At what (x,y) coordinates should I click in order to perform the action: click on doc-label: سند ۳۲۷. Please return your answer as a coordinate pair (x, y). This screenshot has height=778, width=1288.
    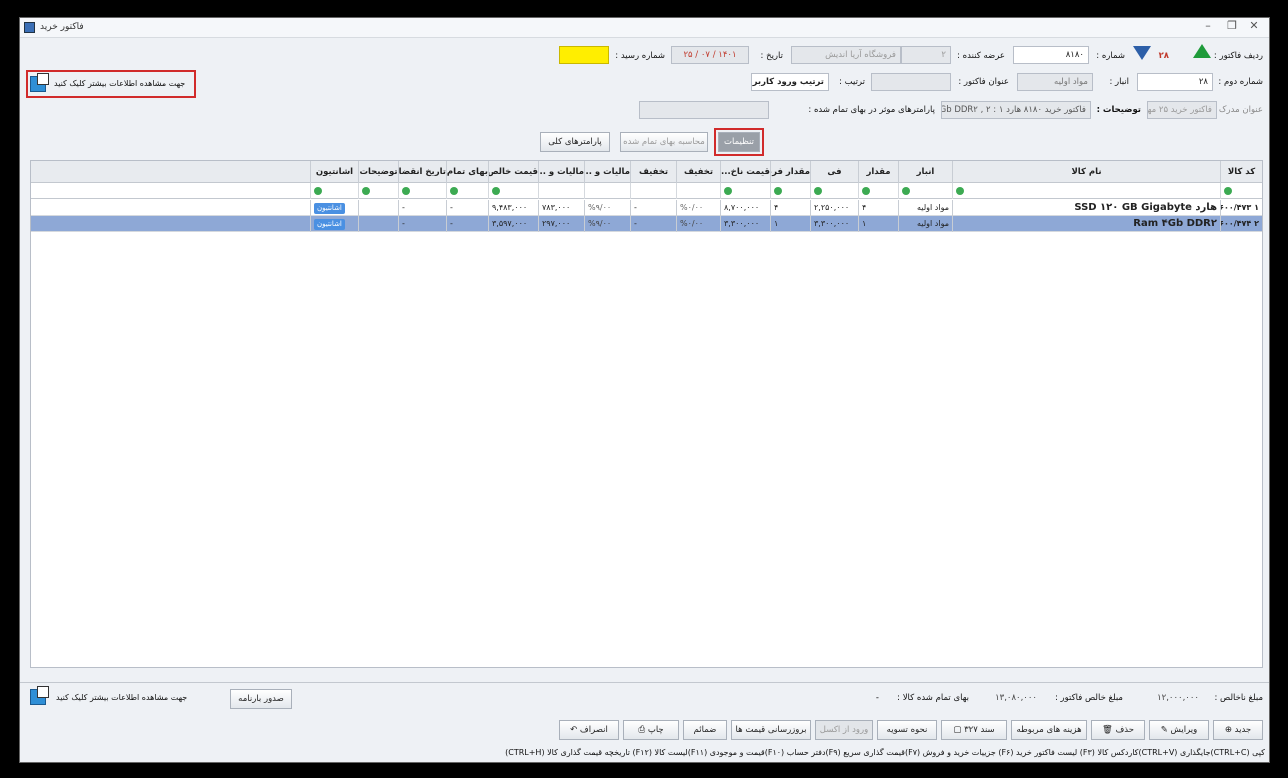
    Looking at the image, I should click on (979, 730).